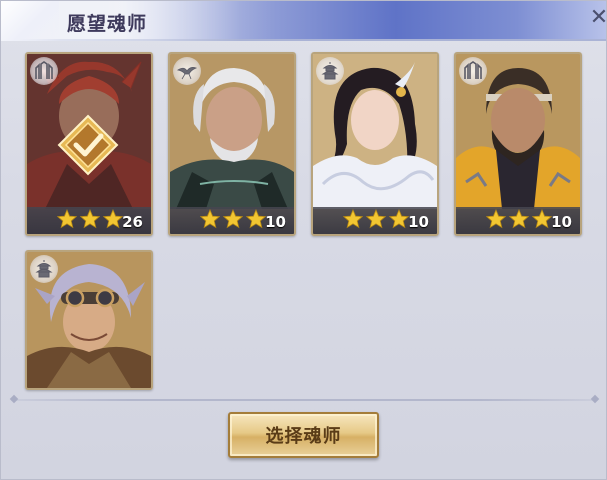 This screenshot has width=607, height=480. Describe the element at coordinates (107, 24) in the screenshot. I see `panel-title: 愿望魂师` at that location.